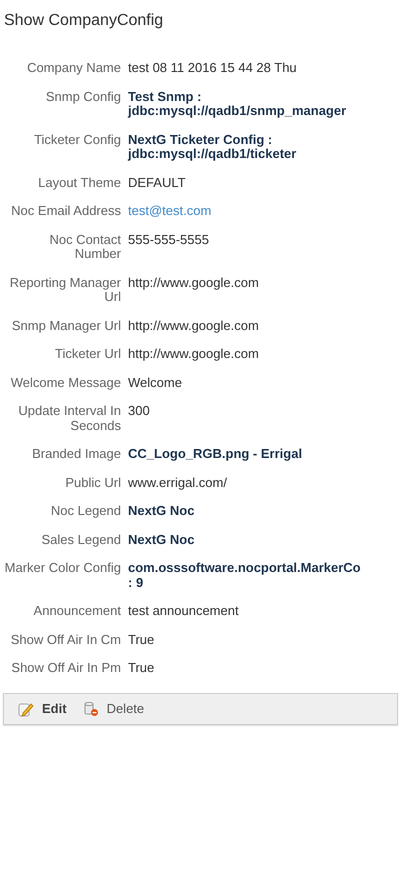 This screenshot has height=874, width=401. I want to click on field-value: test 08 11 2016 15 44 28 Thu, so click(213, 68).